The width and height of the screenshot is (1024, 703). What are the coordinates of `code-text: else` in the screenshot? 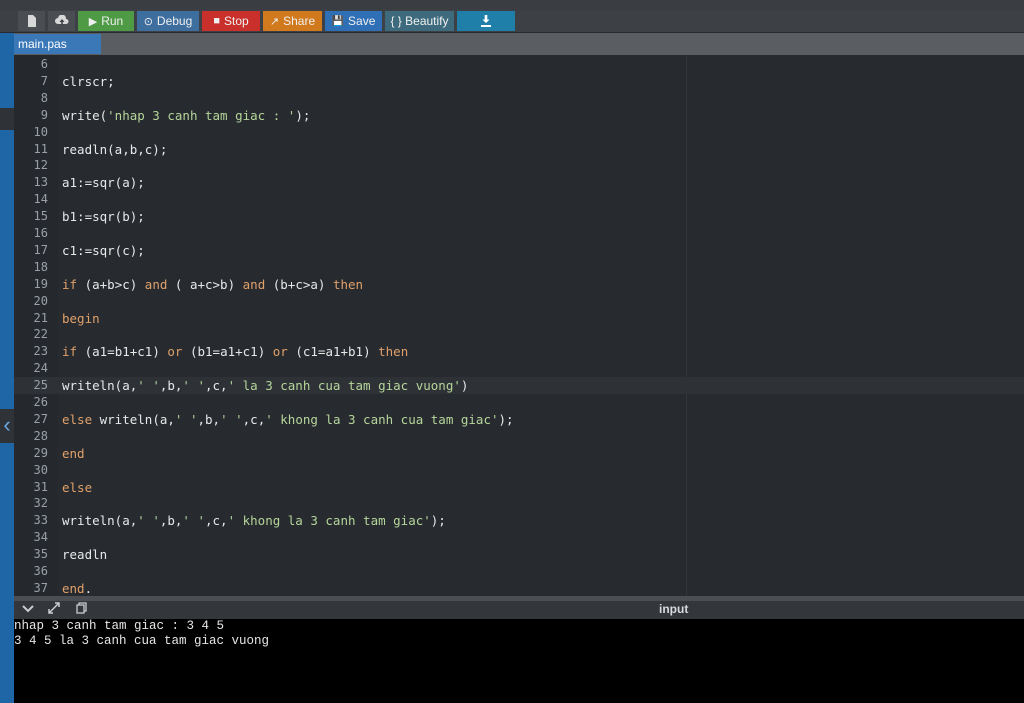 It's located at (77, 487).